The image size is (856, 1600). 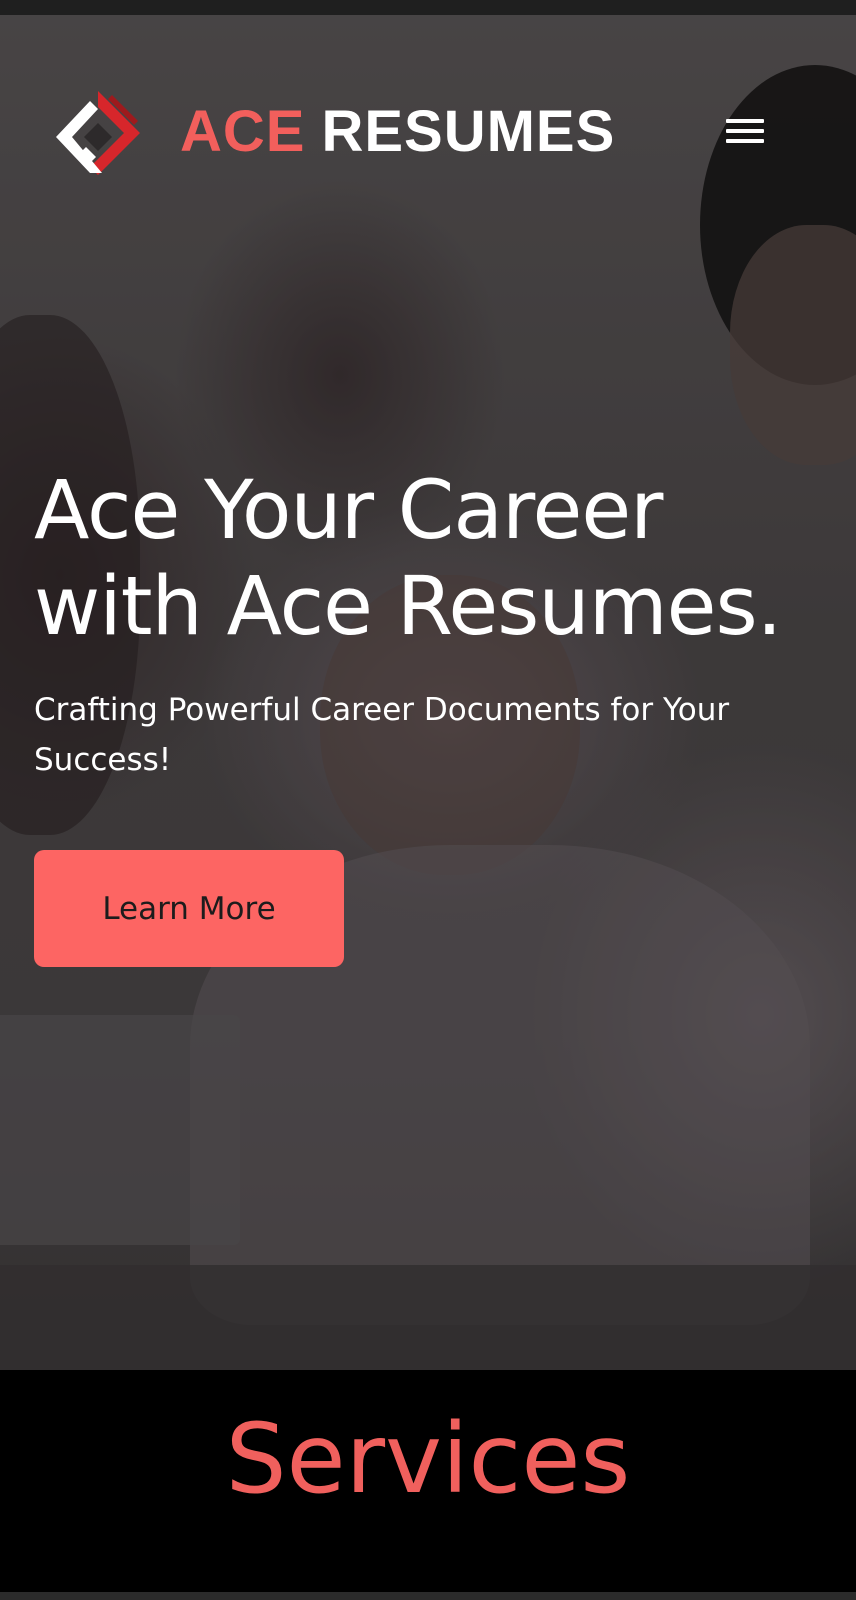 What do you see at coordinates (745, 121) in the screenshot?
I see `hamburger-menu-icon` at bounding box center [745, 121].